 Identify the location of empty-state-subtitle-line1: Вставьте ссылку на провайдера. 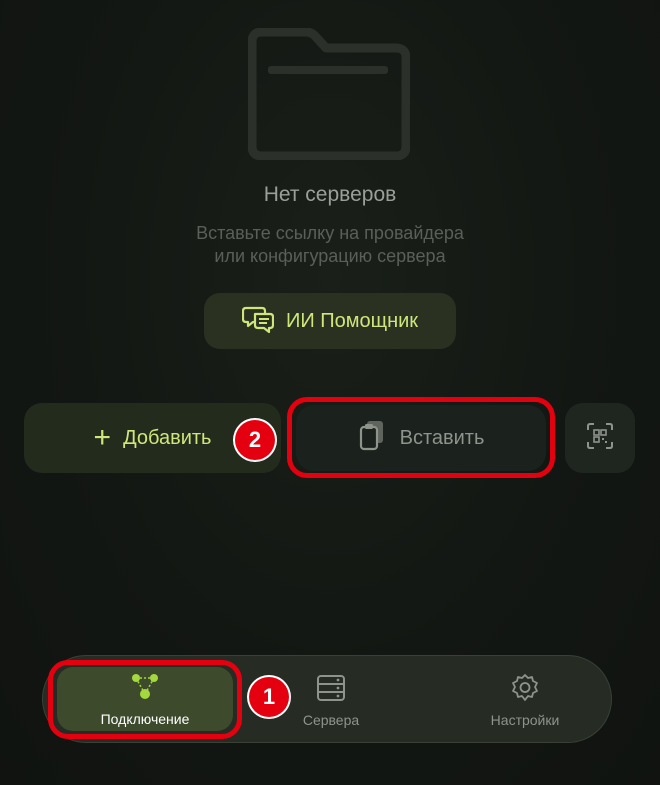
(330, 233).